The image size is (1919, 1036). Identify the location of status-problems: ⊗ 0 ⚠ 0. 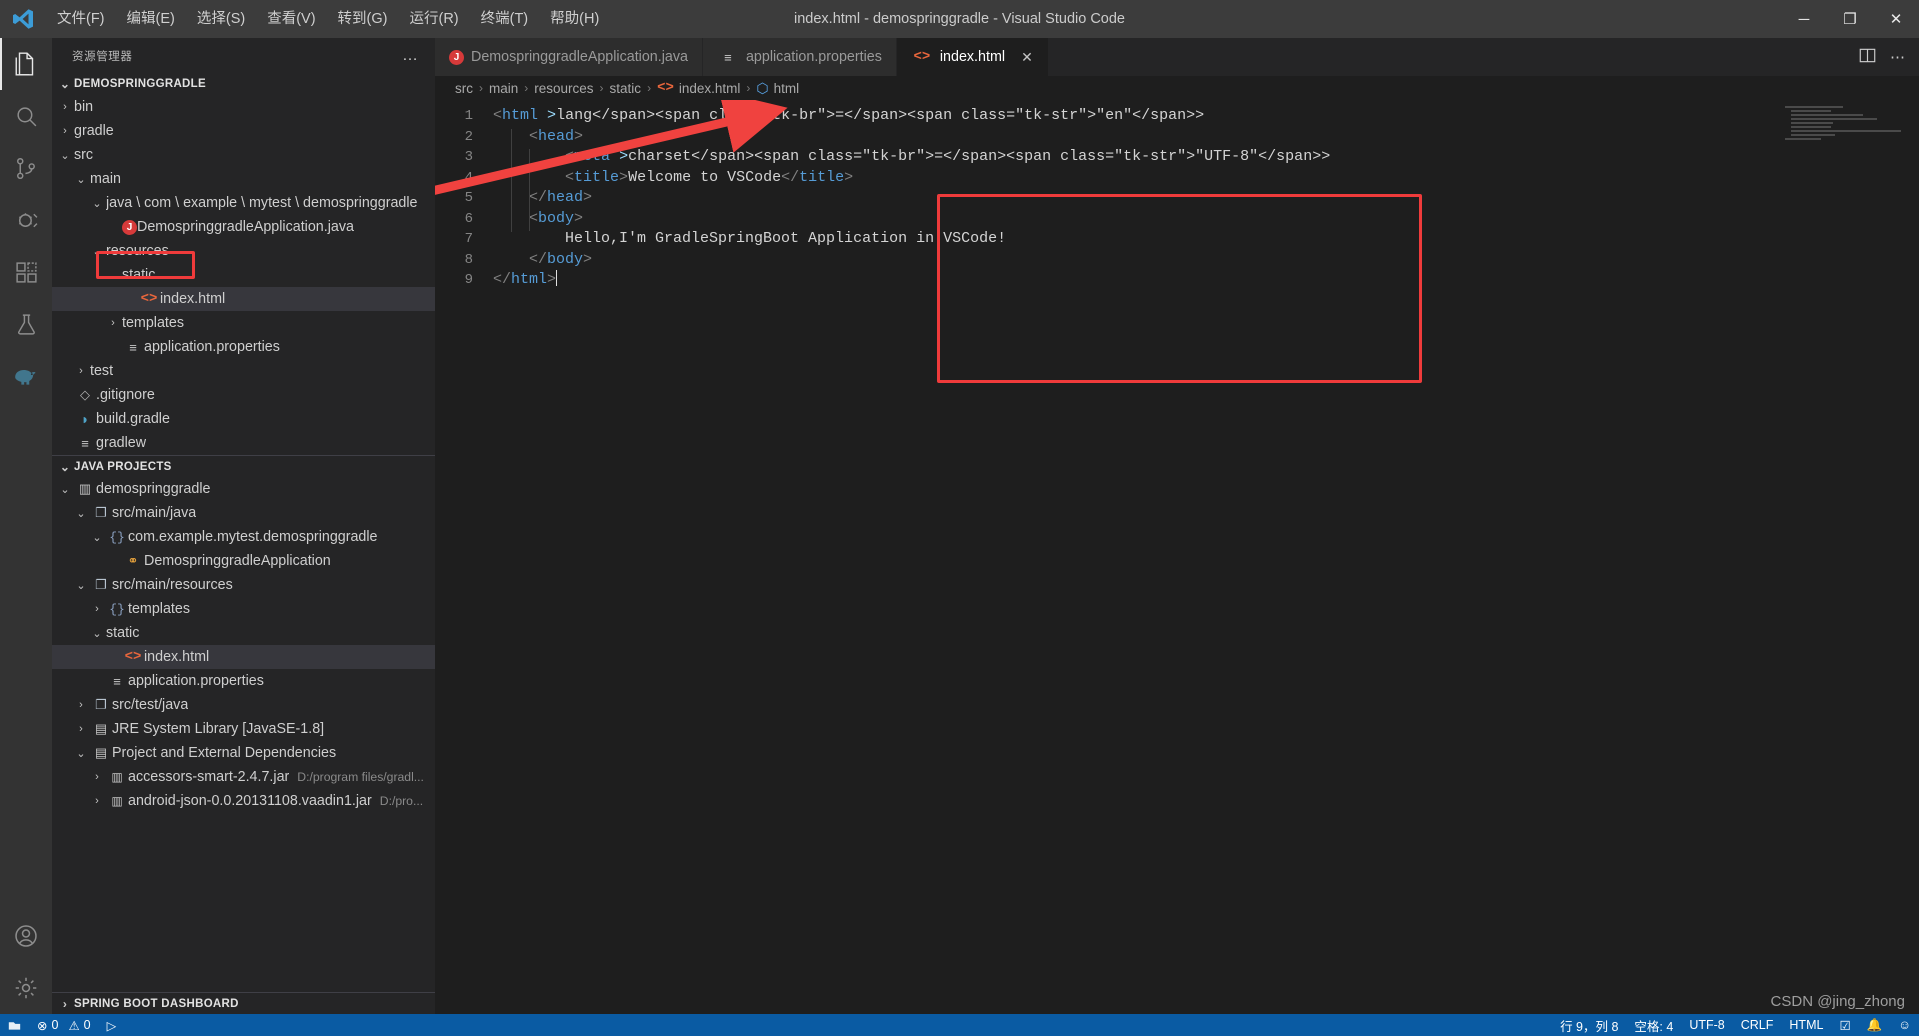
(64, 1025).